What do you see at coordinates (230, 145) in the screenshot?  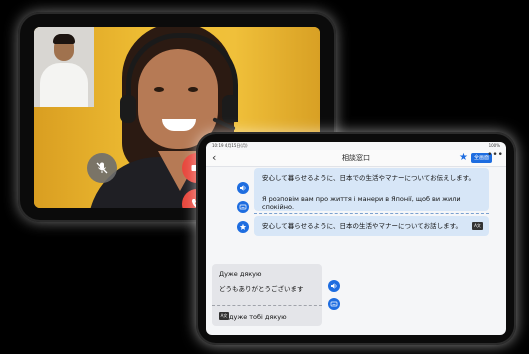 I see `status-time: 10:19 4月15日(月)` at bounding box center [230, 145].